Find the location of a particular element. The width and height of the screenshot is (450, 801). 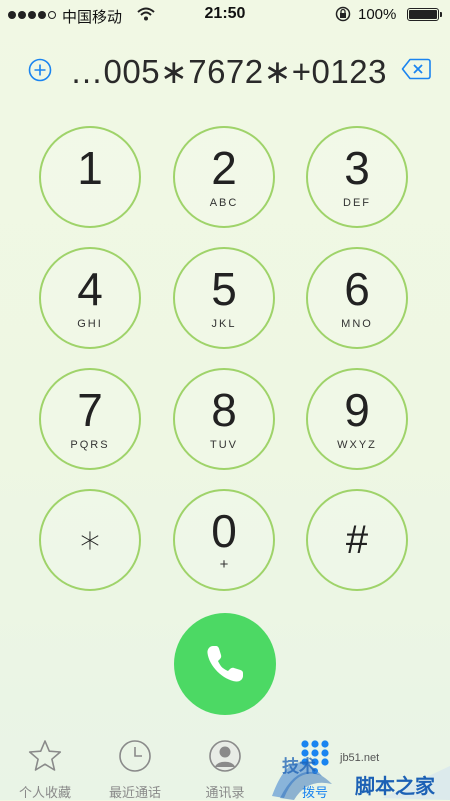

key-4: 4 GHI is located at coordinates (90, 298).